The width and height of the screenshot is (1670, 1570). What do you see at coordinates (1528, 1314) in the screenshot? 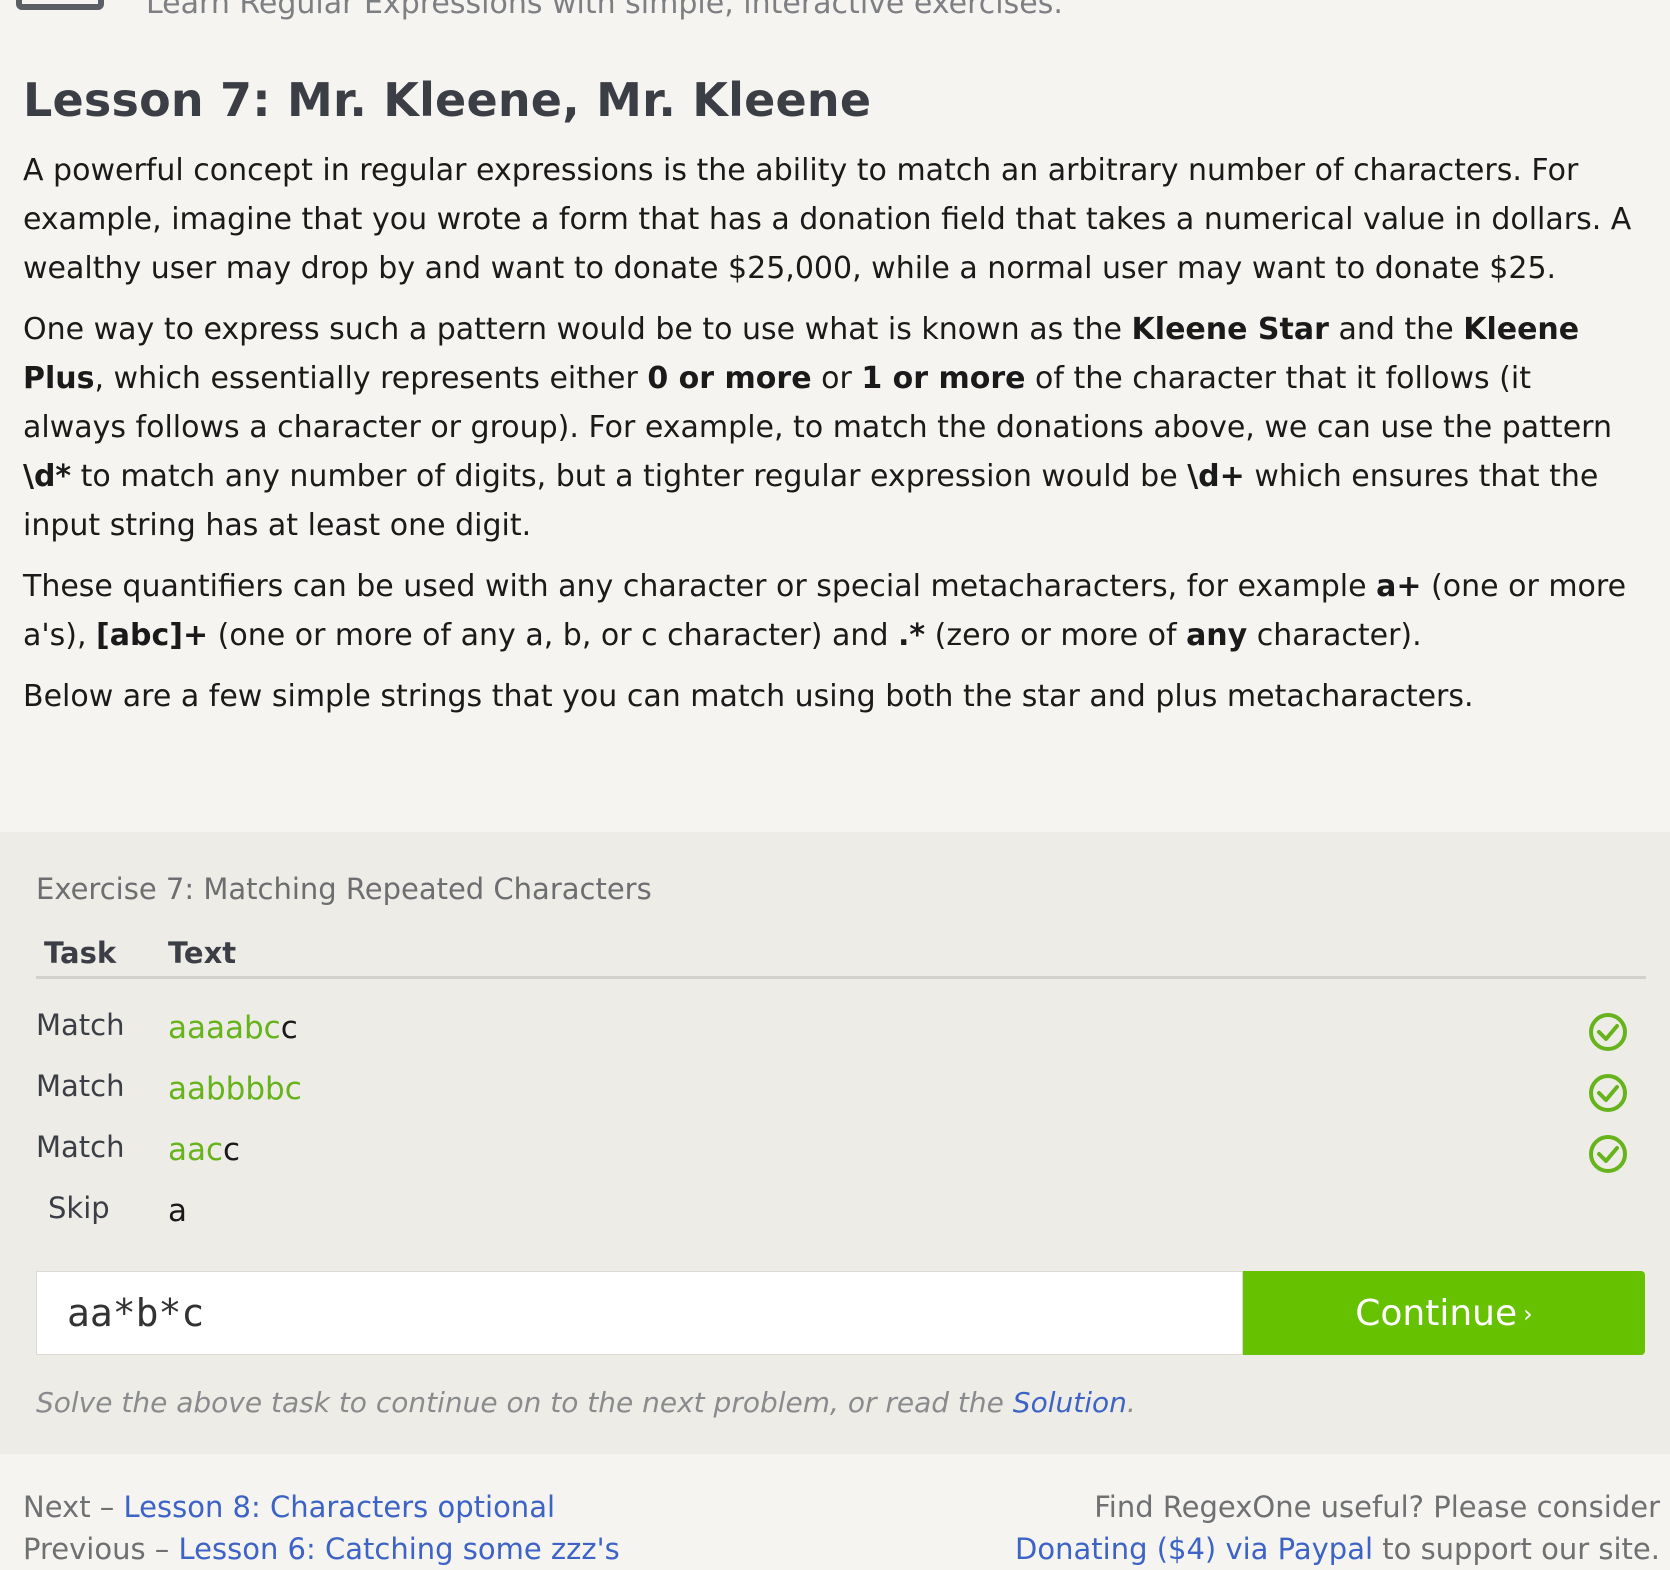
I see `chevron-right-icon: ›` at bounding box center [1528, 1314].